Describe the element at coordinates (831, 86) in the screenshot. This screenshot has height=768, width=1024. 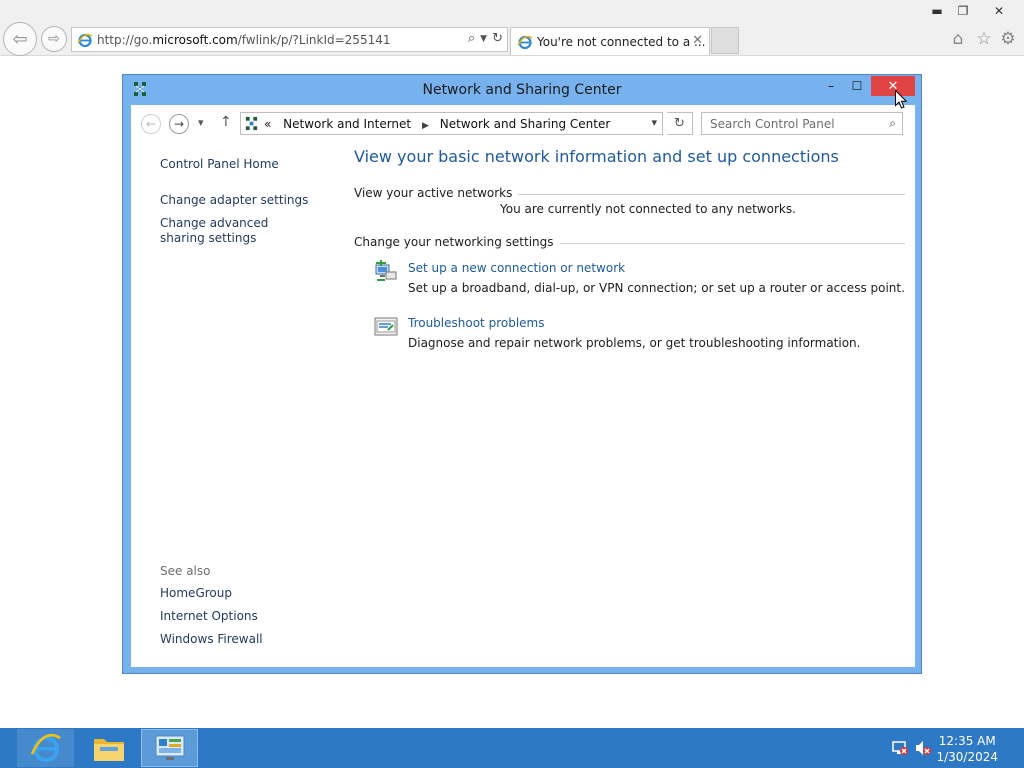
I see `window-minimize-button: –` at that location.